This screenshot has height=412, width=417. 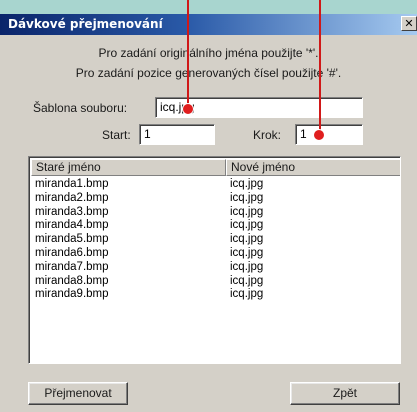 What do you see at coordinates (211, 225) in the screenshot?
I see `list-item: miranda4.bmp icq.jpg` at bounding box center [211, 225].